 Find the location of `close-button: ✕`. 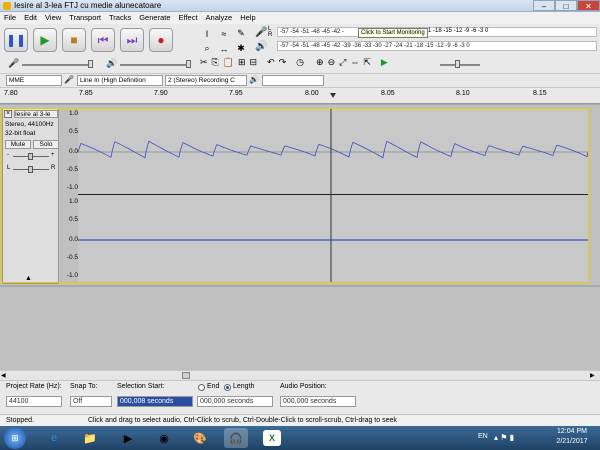

close-button: ✕ is located at coordinates (588, 5).